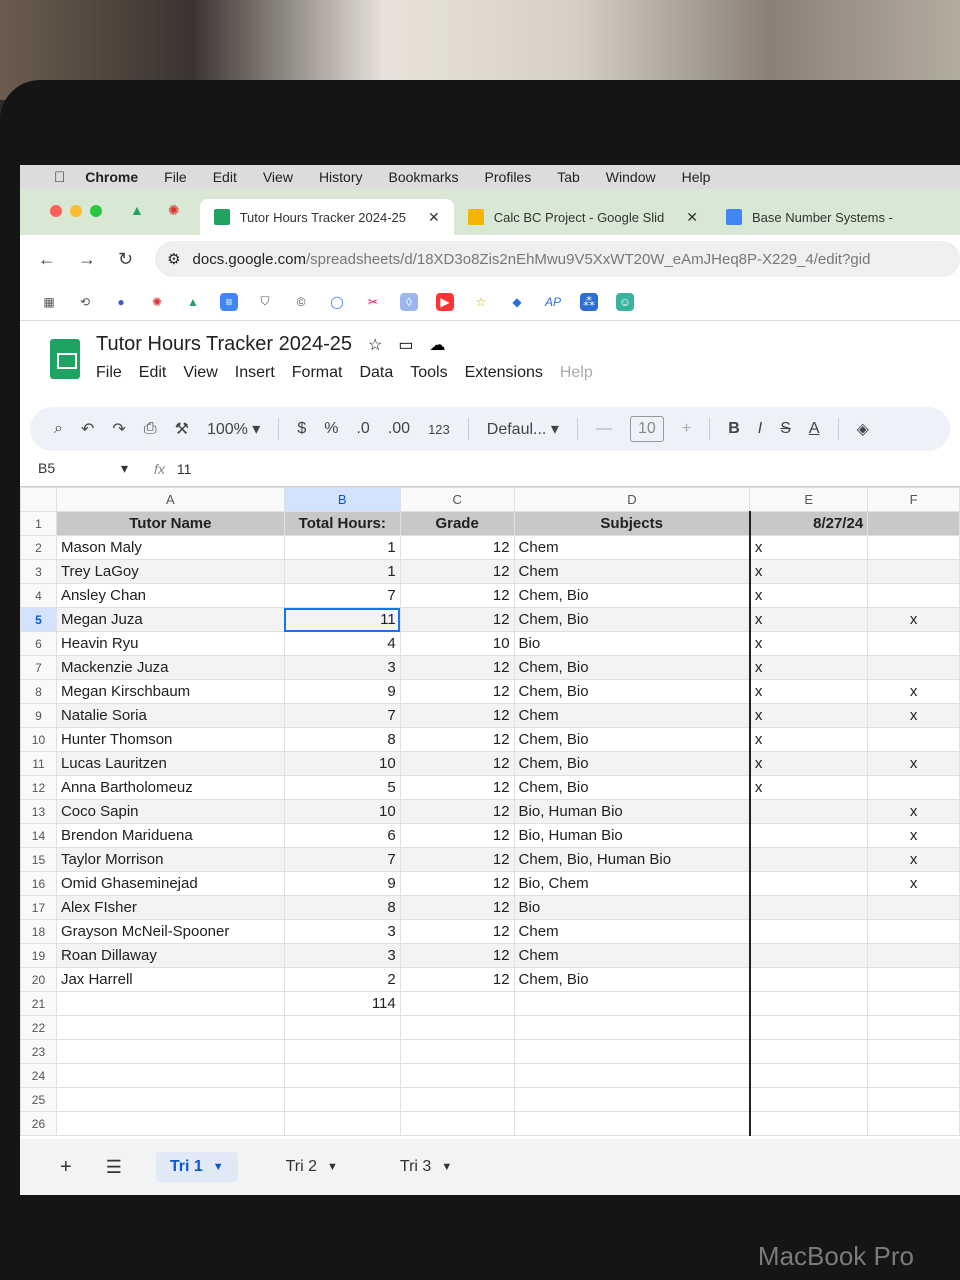  I want to click on bookmark-icon: ◆, so click(517, 302).